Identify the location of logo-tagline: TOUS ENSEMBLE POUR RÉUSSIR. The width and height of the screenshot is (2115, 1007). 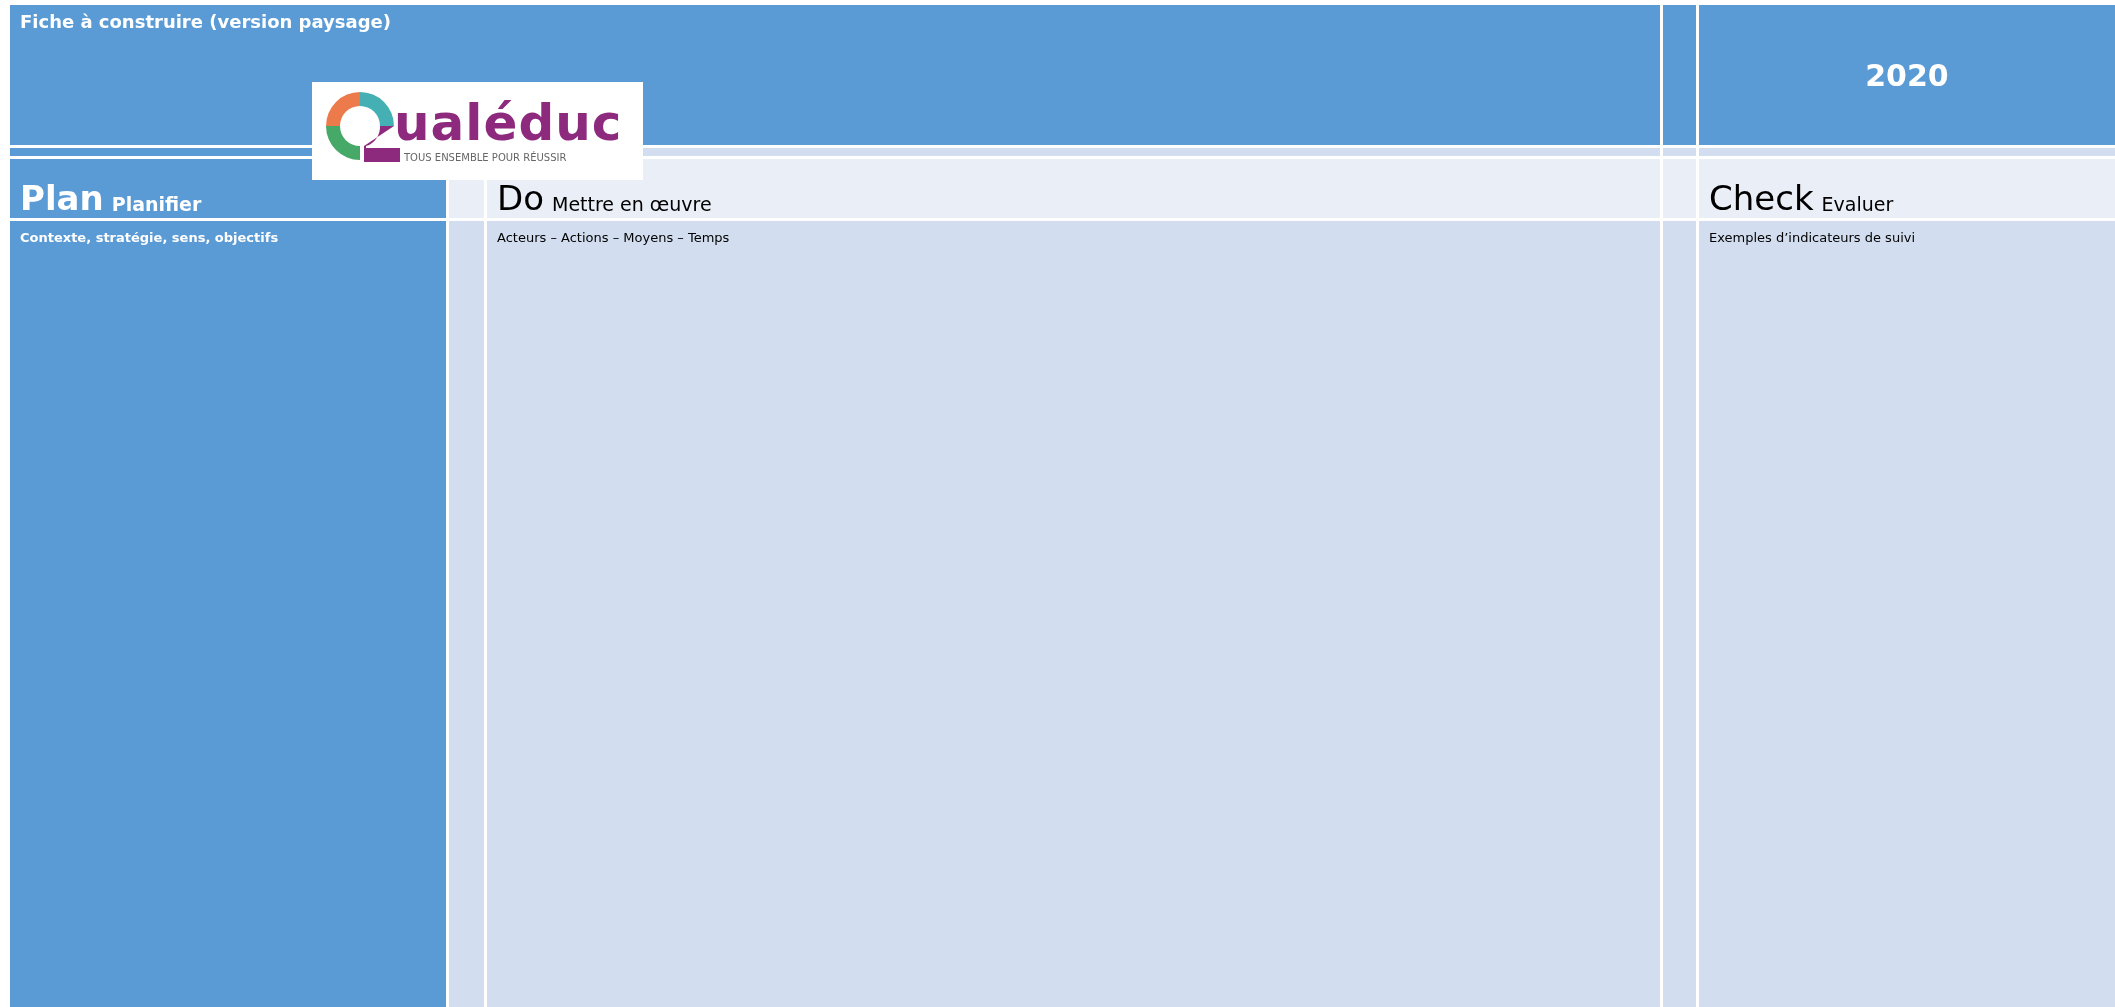
(485, 158).